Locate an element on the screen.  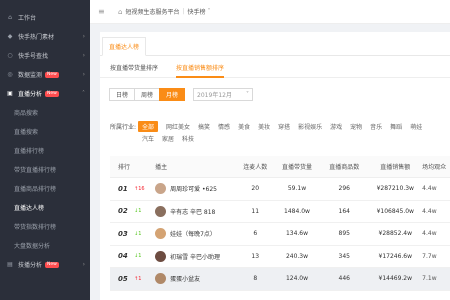
sidebar-subitem-market-analysis: 大盘数据分析 is located at coordinates (45, 245).